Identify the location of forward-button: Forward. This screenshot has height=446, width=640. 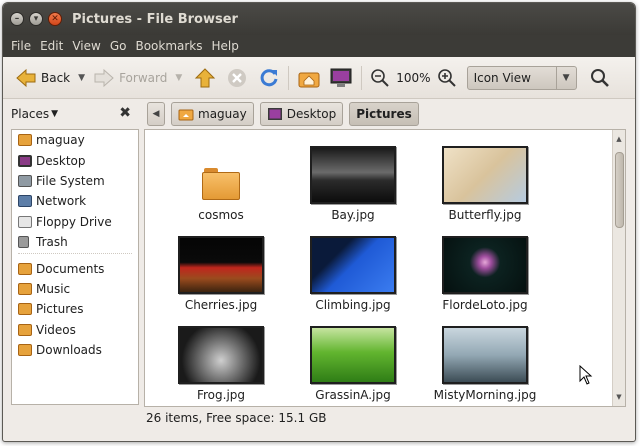
(130, 78).